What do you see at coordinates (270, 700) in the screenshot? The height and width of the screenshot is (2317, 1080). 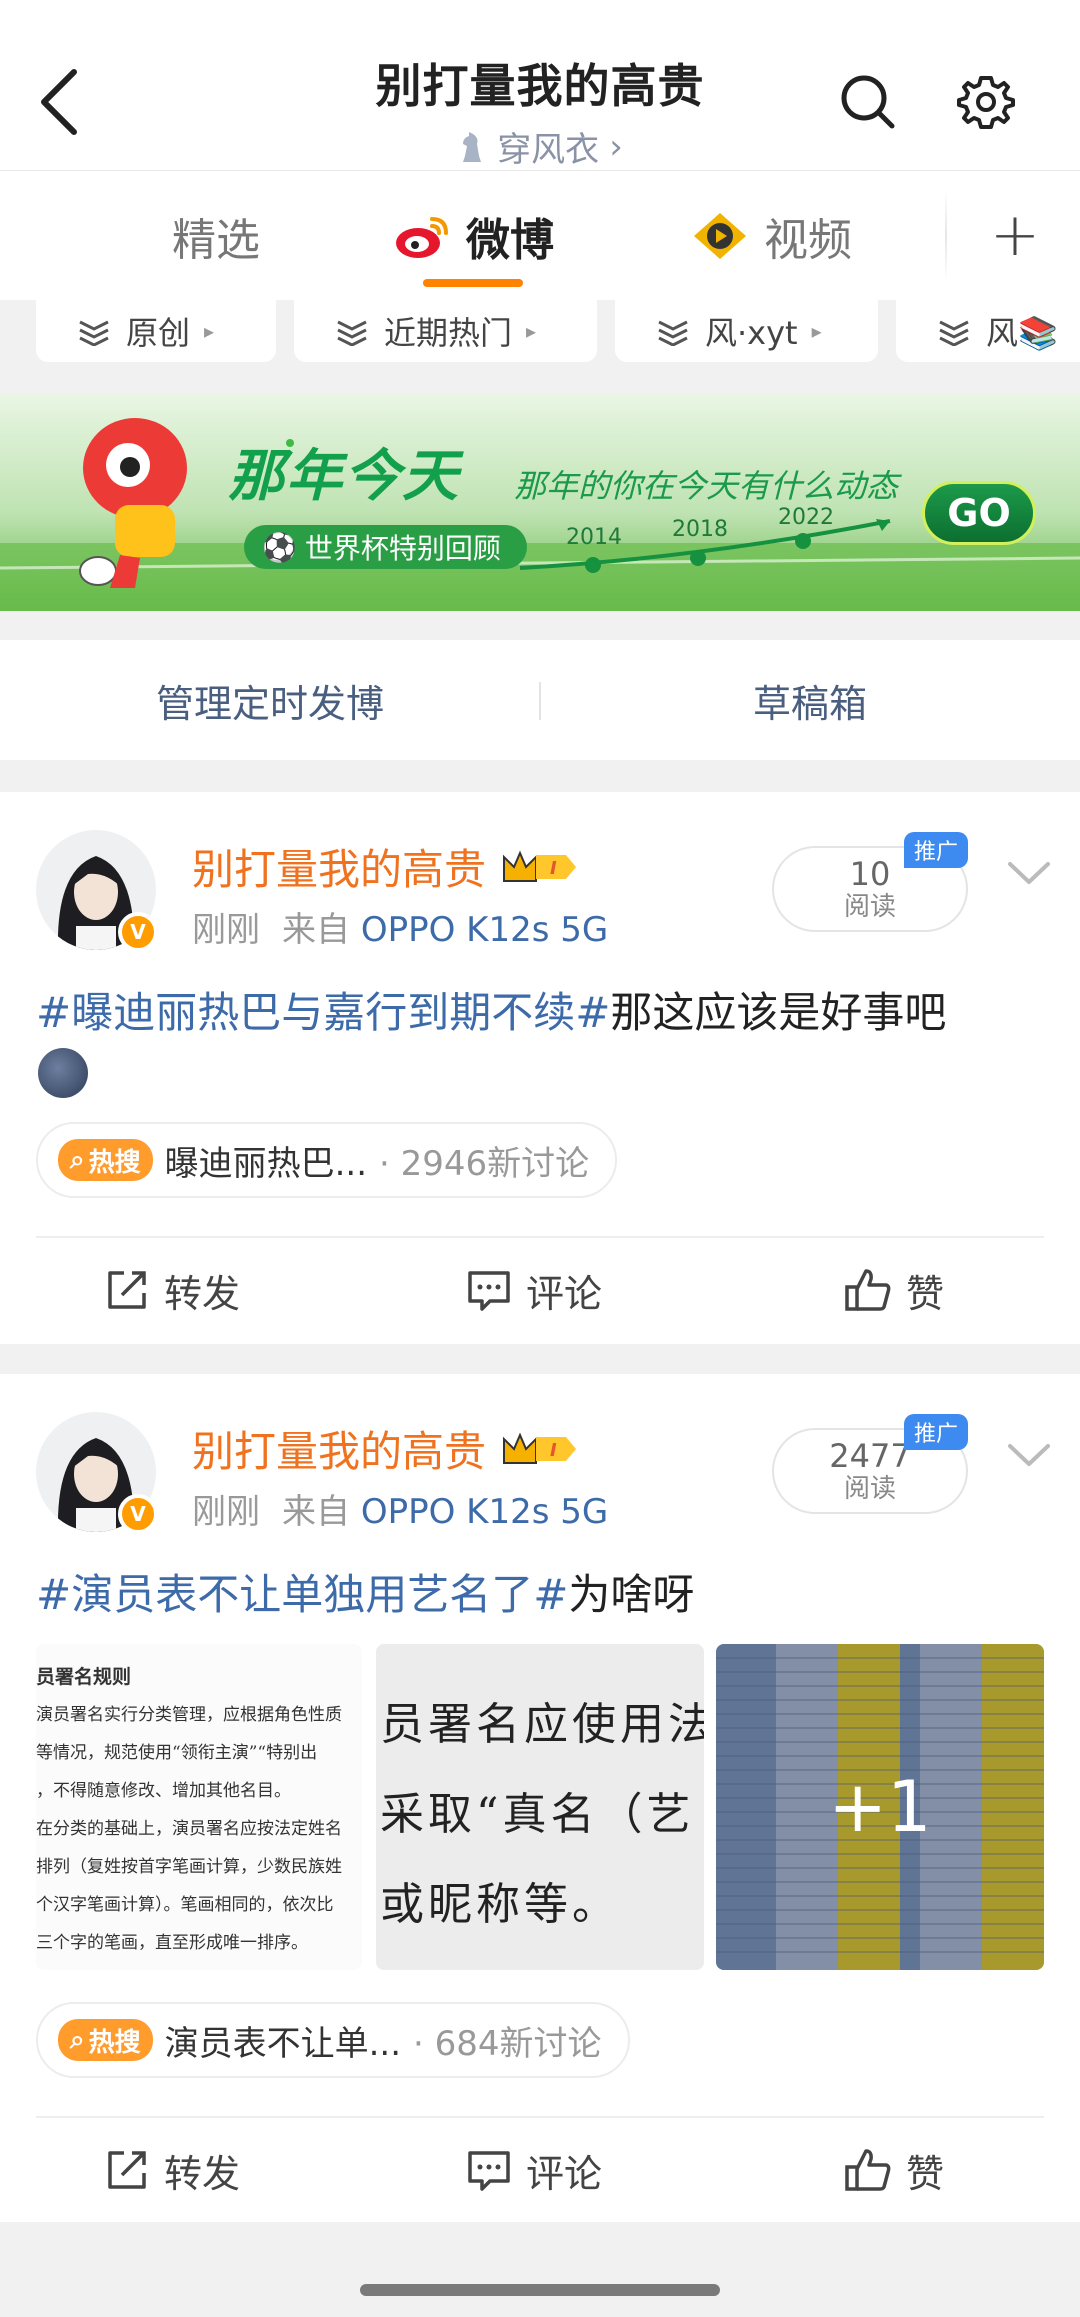 I see `scheduled-posts-button: 管理定时发博` at bounding box center [270, 700].